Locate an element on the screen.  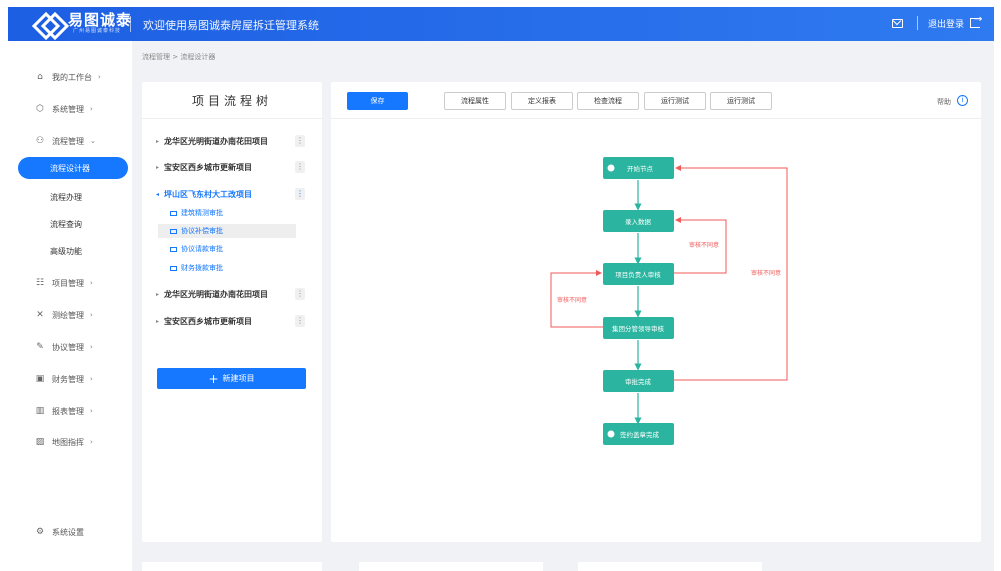
node-label: 录入数据 is located at coordinates (638, 221).